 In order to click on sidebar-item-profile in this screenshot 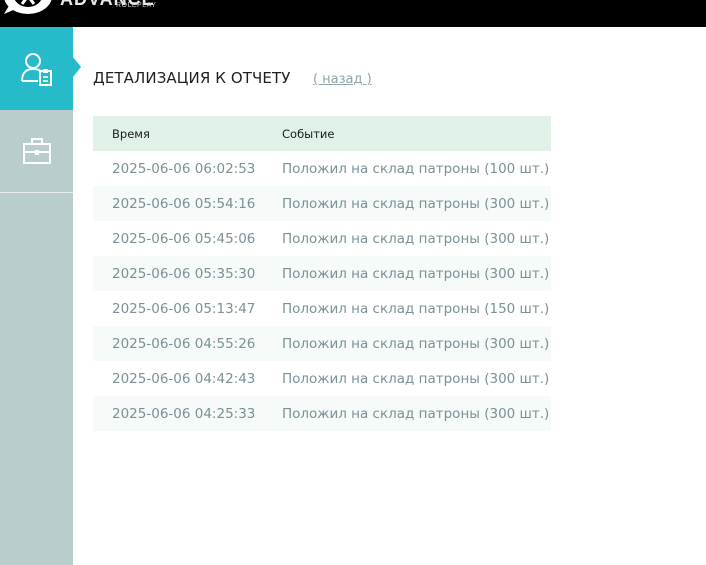, I will do `click(40, 68)`.